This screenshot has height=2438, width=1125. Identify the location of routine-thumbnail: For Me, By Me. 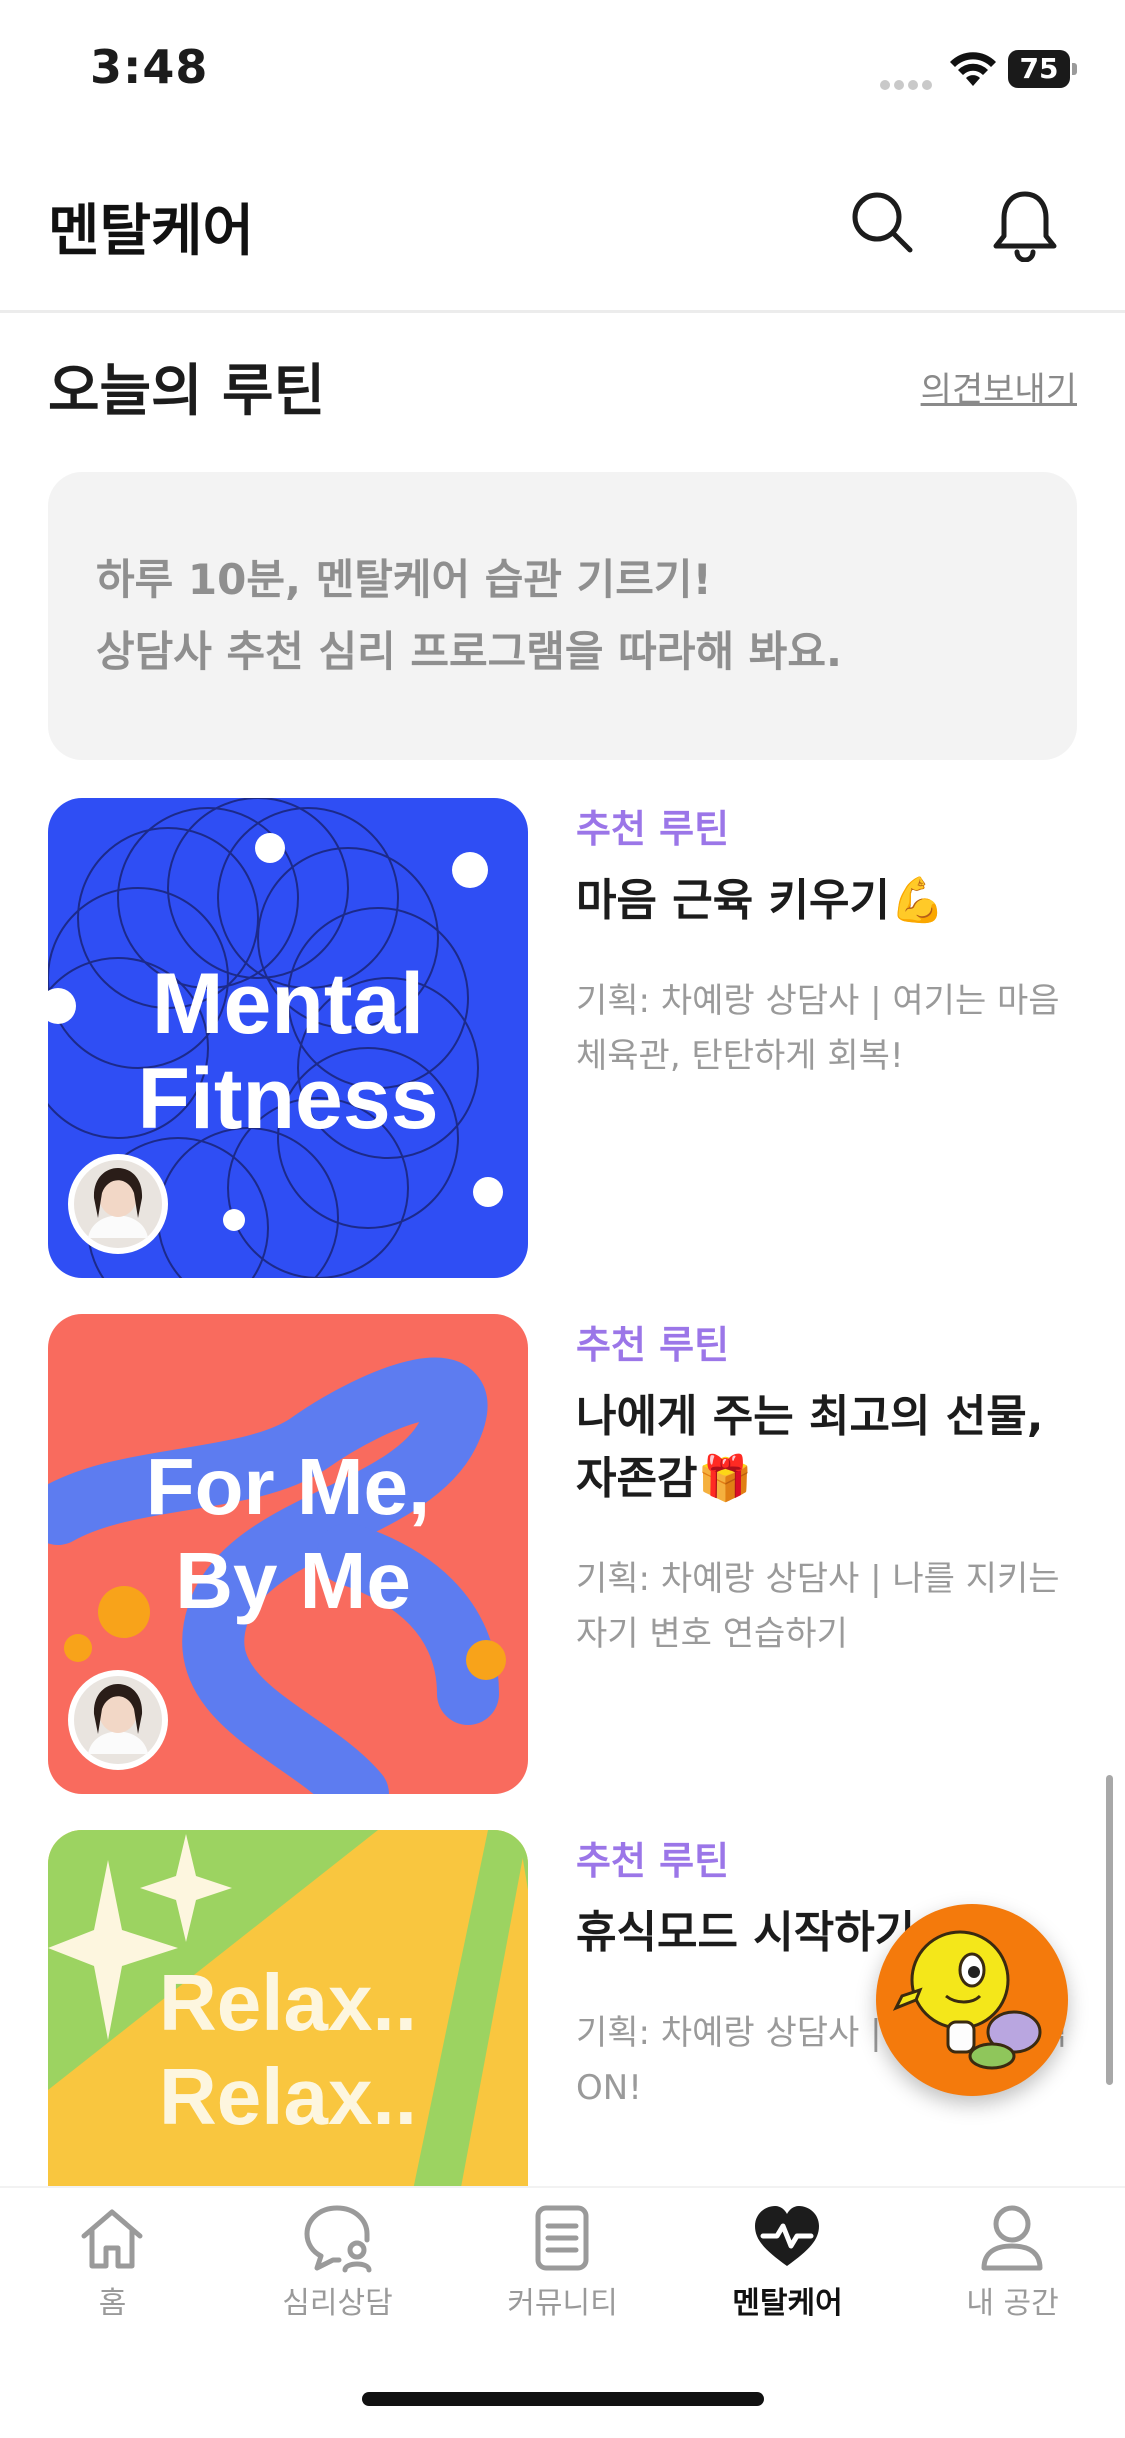
(288, 1554).